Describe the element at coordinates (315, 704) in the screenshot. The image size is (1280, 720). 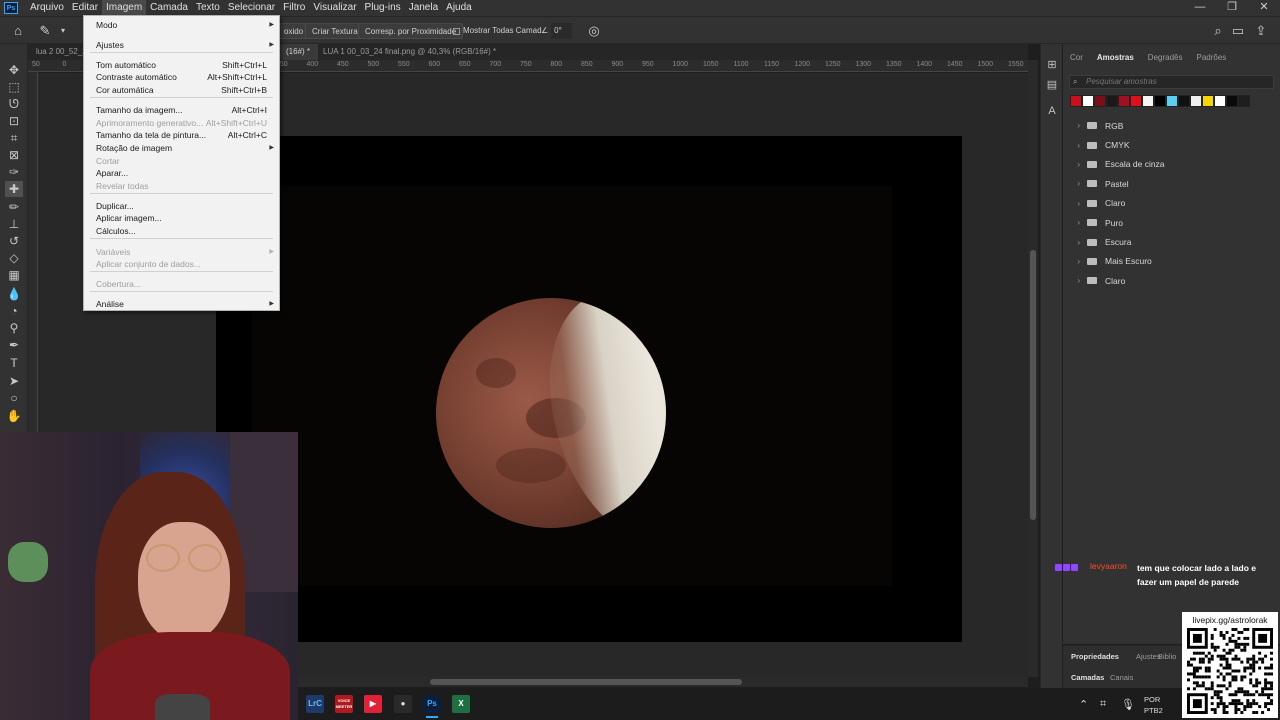
I see `lrc-app-icon: LrC` at that location.